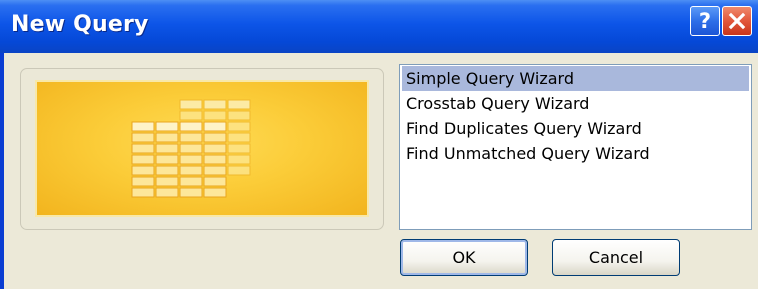 Image resolution: width=758 pixels, height=289 pixels. Describe the element at coordinates (80, 24) in the screenshot. I see `dialog-title: New Query` at that location.